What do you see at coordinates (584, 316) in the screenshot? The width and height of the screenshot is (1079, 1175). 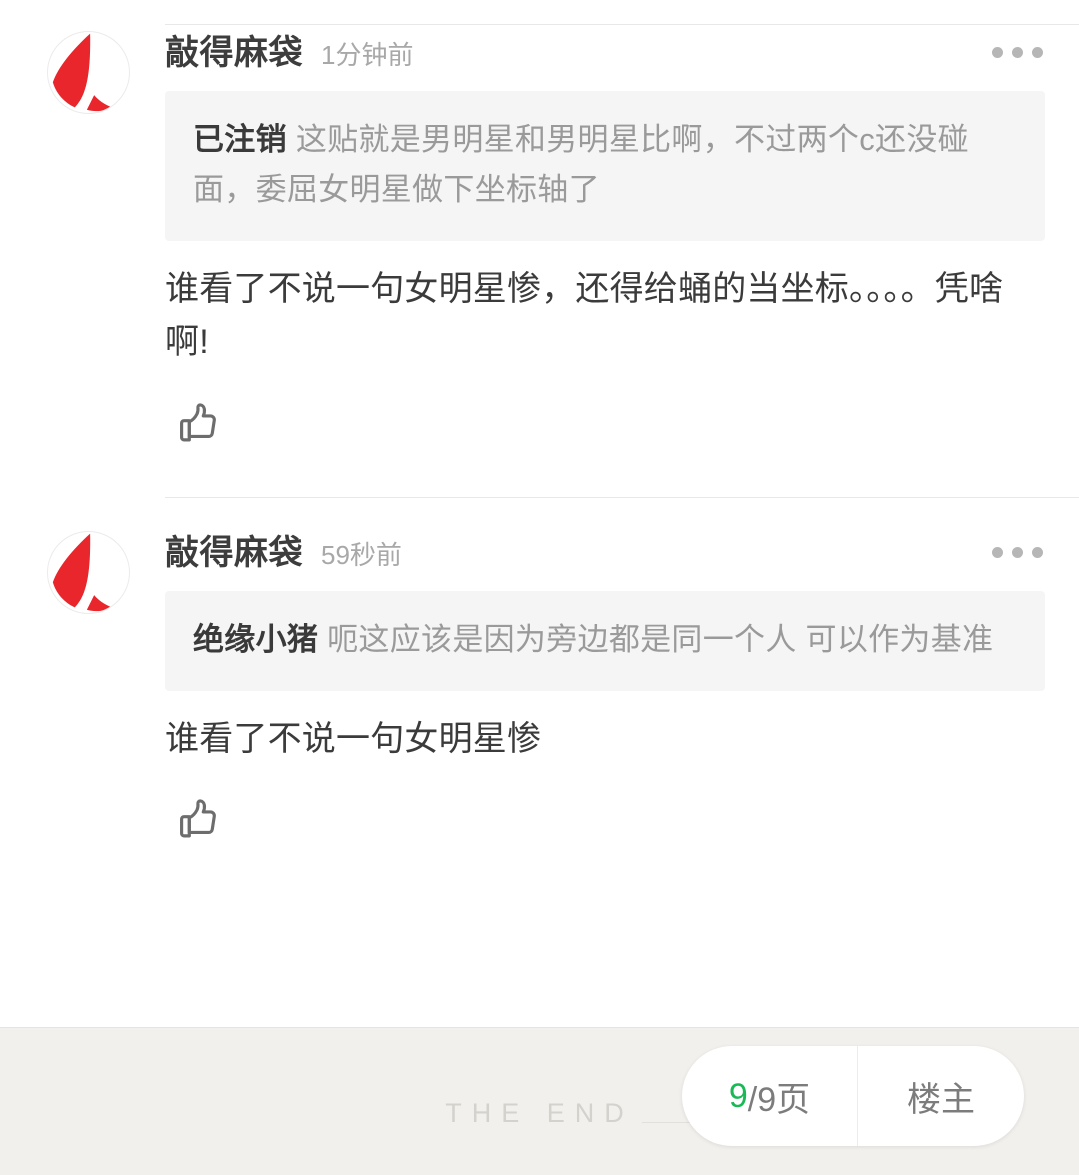 I see `comment-text: 谁看了不说一句女明星惨，还得给蛹的当坐标。。。。凭啥啊!` at bounding box center [584, 316].